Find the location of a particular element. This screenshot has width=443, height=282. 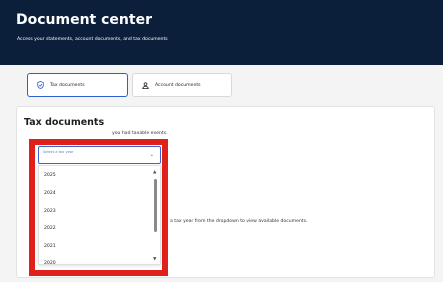

chevron-down-icon: ⌄ is located at coordinates (151, 155).